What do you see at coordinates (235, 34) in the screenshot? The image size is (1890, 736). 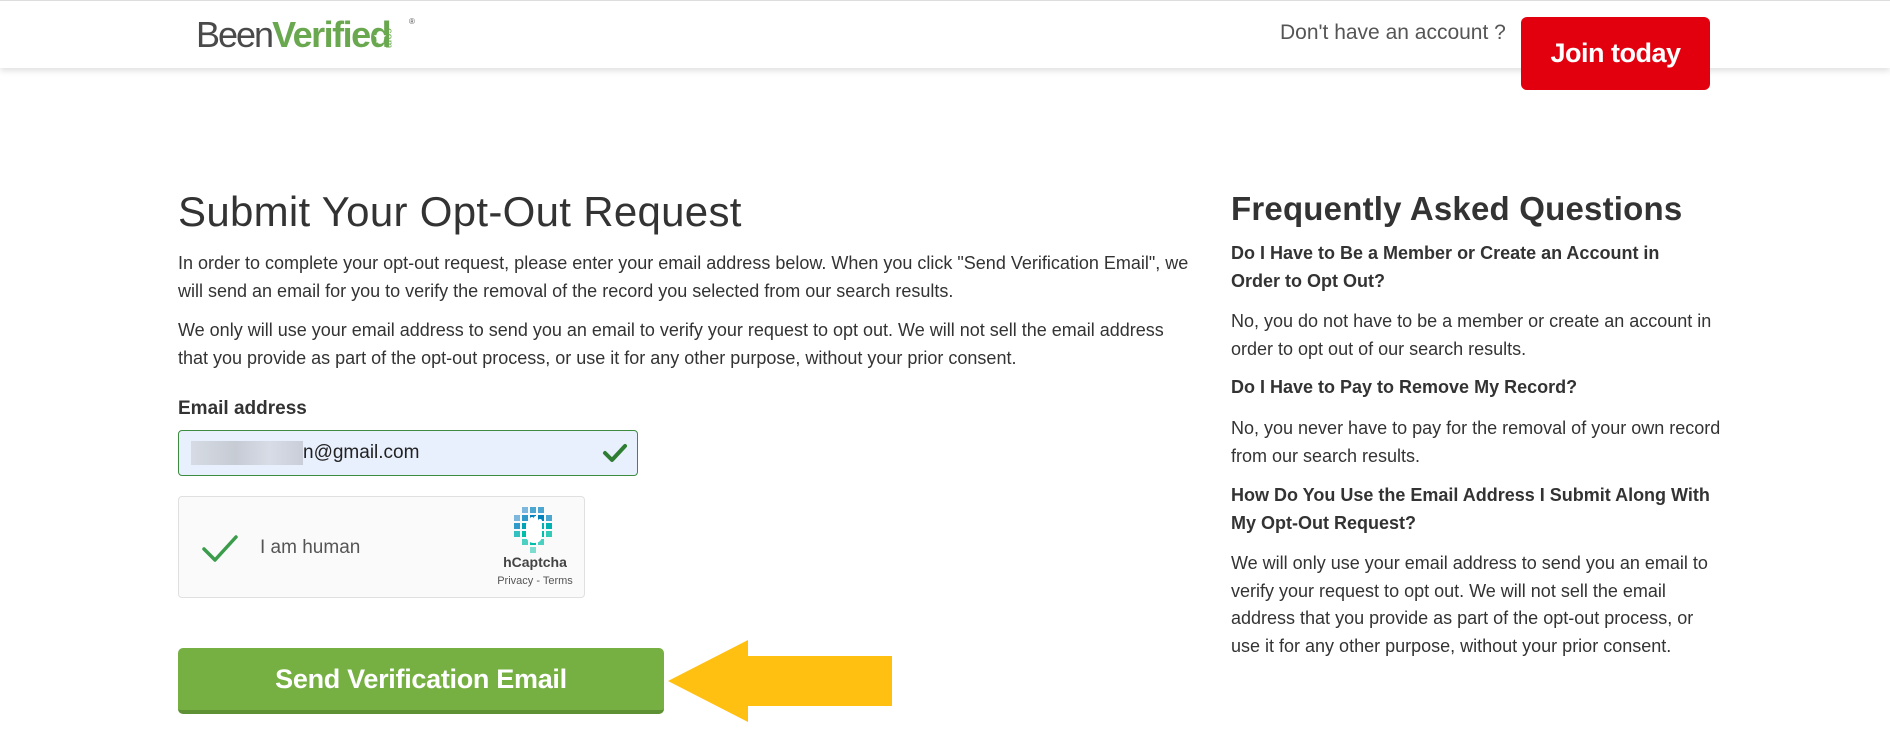 I see `logo-been-text: Been` at bounding box center [235, 34].